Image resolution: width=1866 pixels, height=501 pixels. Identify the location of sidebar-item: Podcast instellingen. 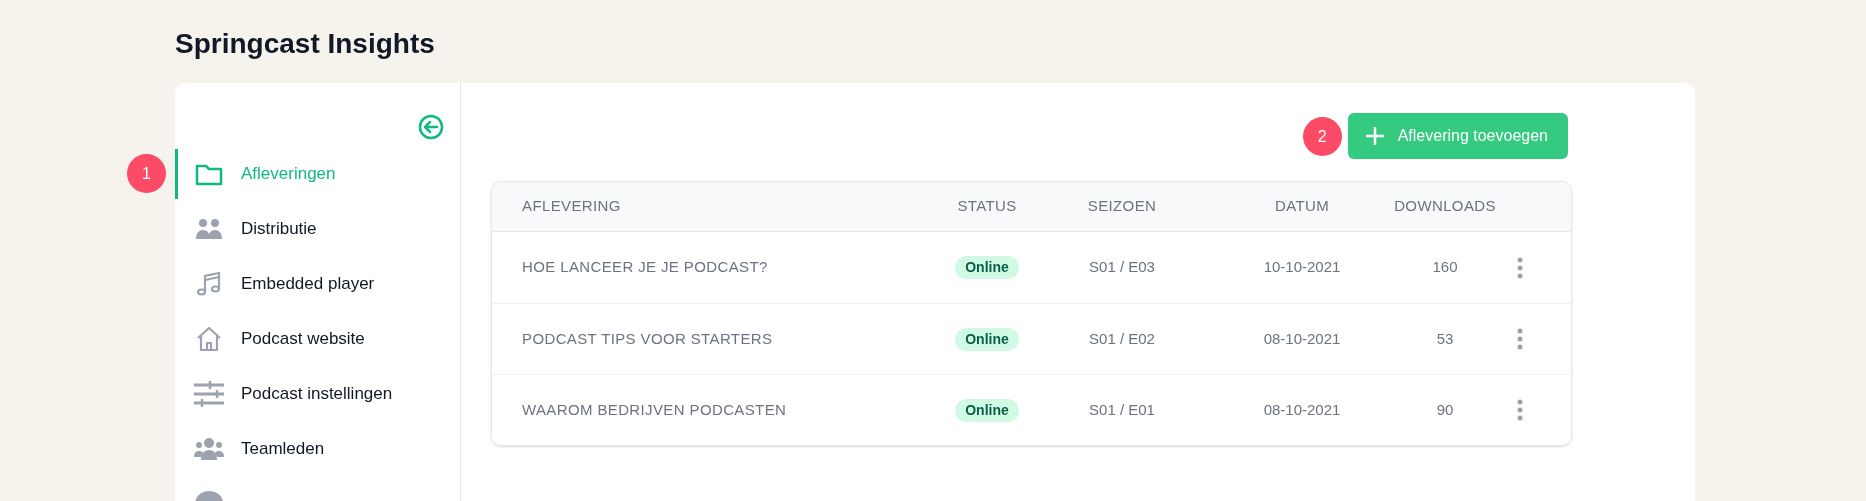
(317, 393).